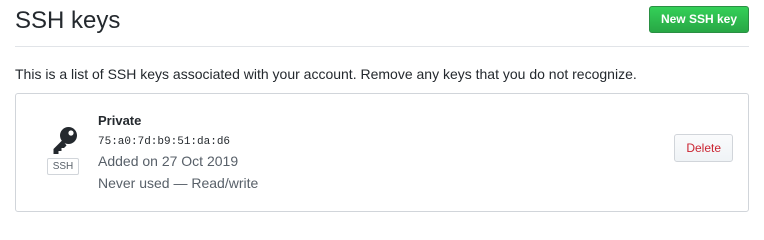 This screenshot has height=240, width=764. I want to click on key-usage: Never used — Read/write, so click(178, 183).